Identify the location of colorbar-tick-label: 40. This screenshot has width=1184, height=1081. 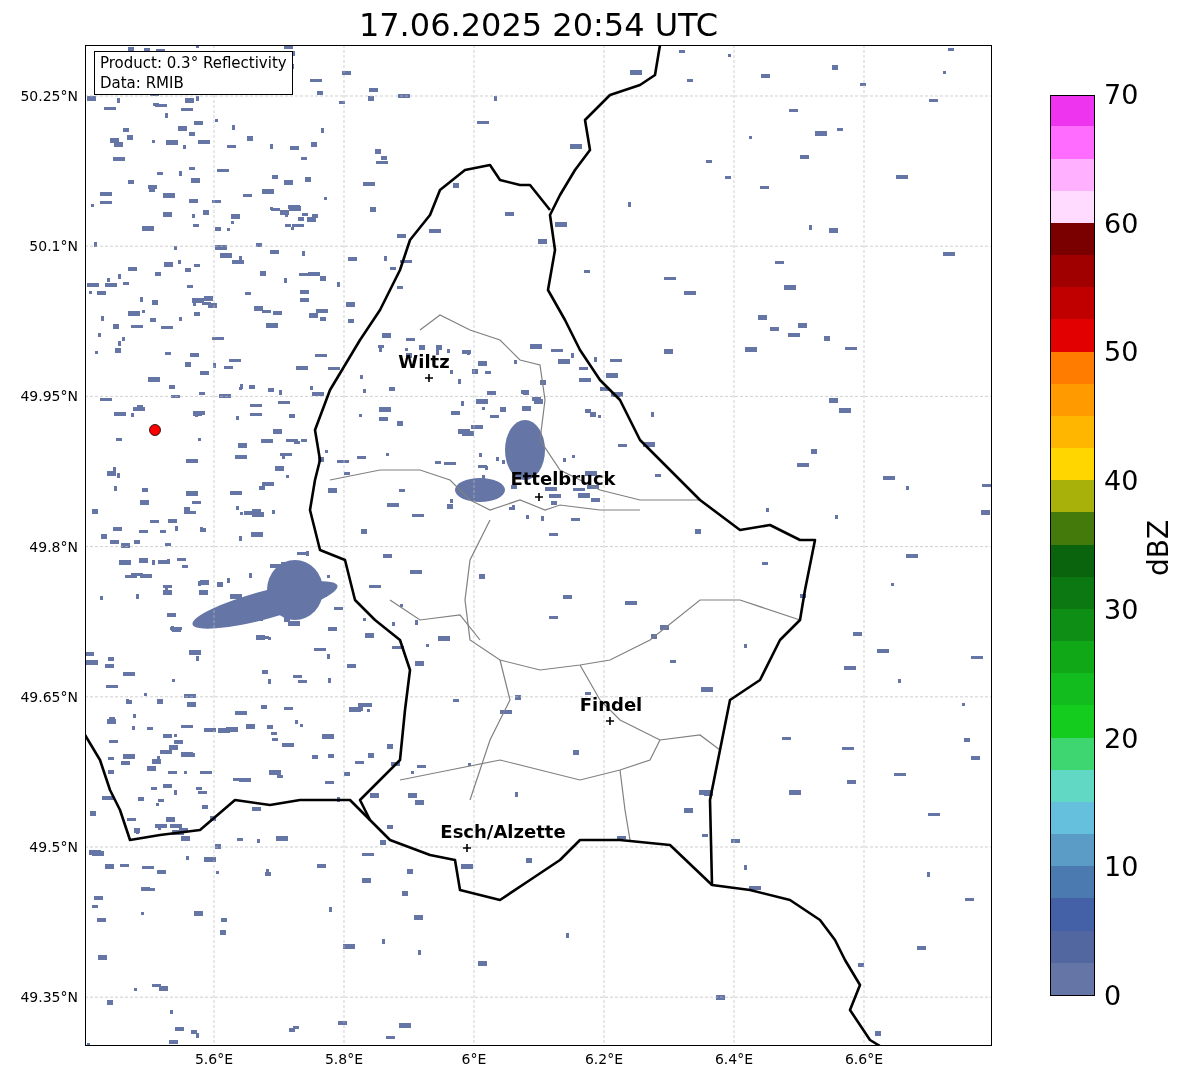
(1121, 481).